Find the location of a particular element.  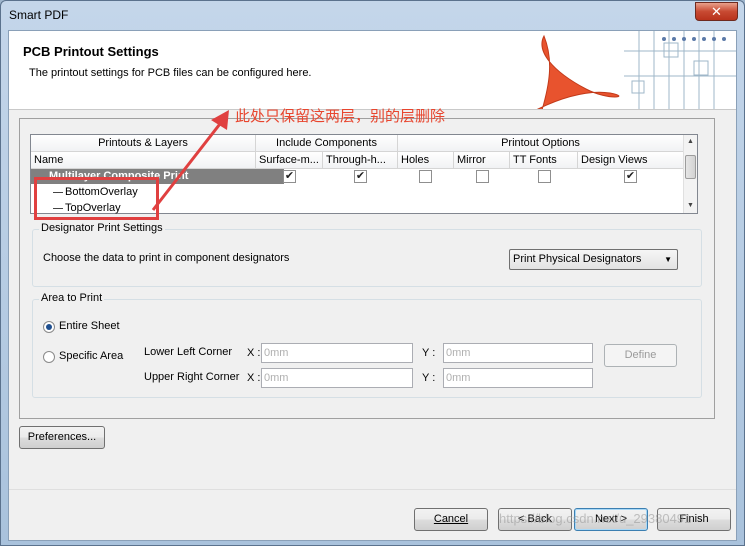

designator-select: Print Physical Designators ▼ is located at coordinates (593, 259).